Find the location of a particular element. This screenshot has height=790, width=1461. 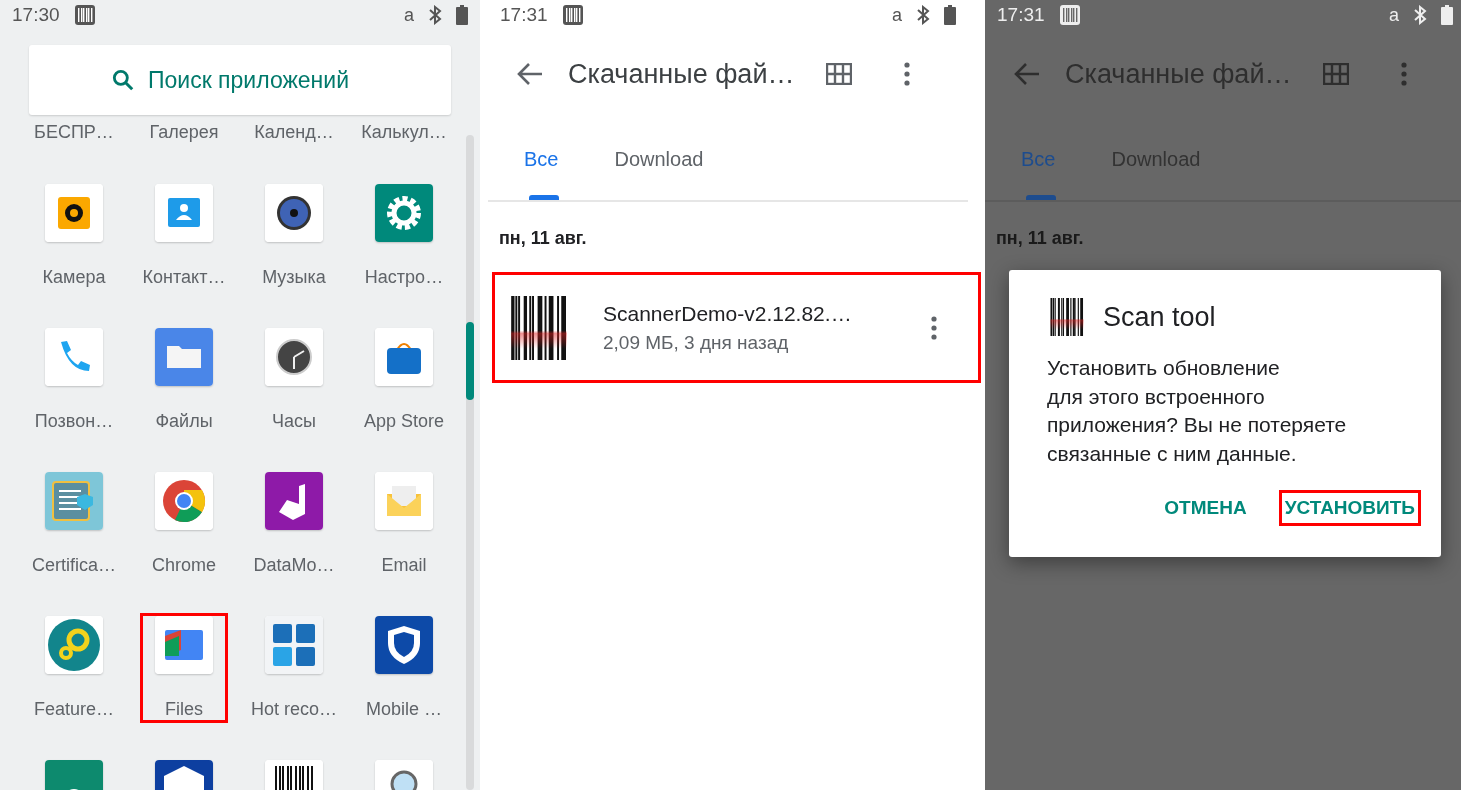

status-time: 17:30 is located at coordinates (36, 15).